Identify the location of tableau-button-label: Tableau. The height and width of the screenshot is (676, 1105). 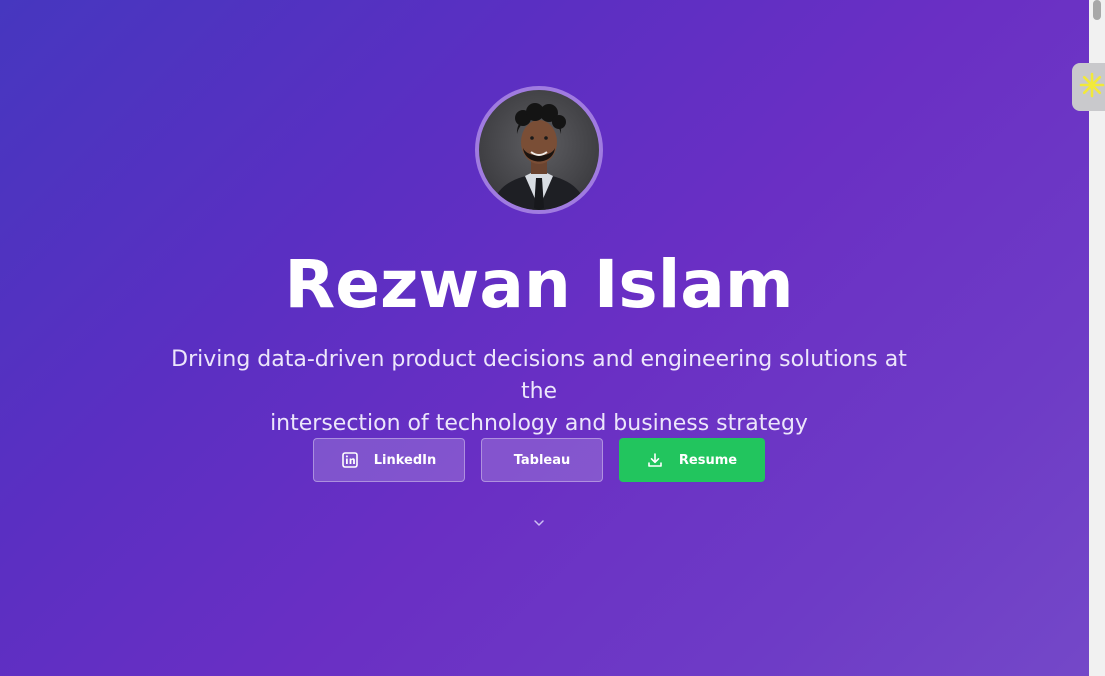
(542, 460).